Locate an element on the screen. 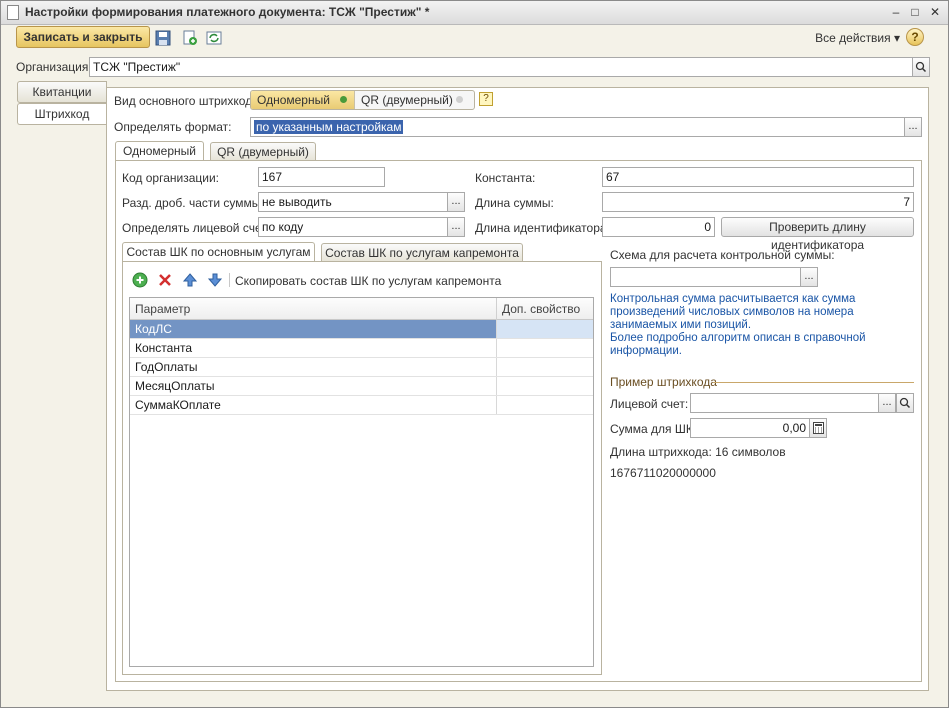 Image resolution: width=949 pixels, height=708 pixels. tab-barcode: Штрихкод is located at coordinates (62, 114).